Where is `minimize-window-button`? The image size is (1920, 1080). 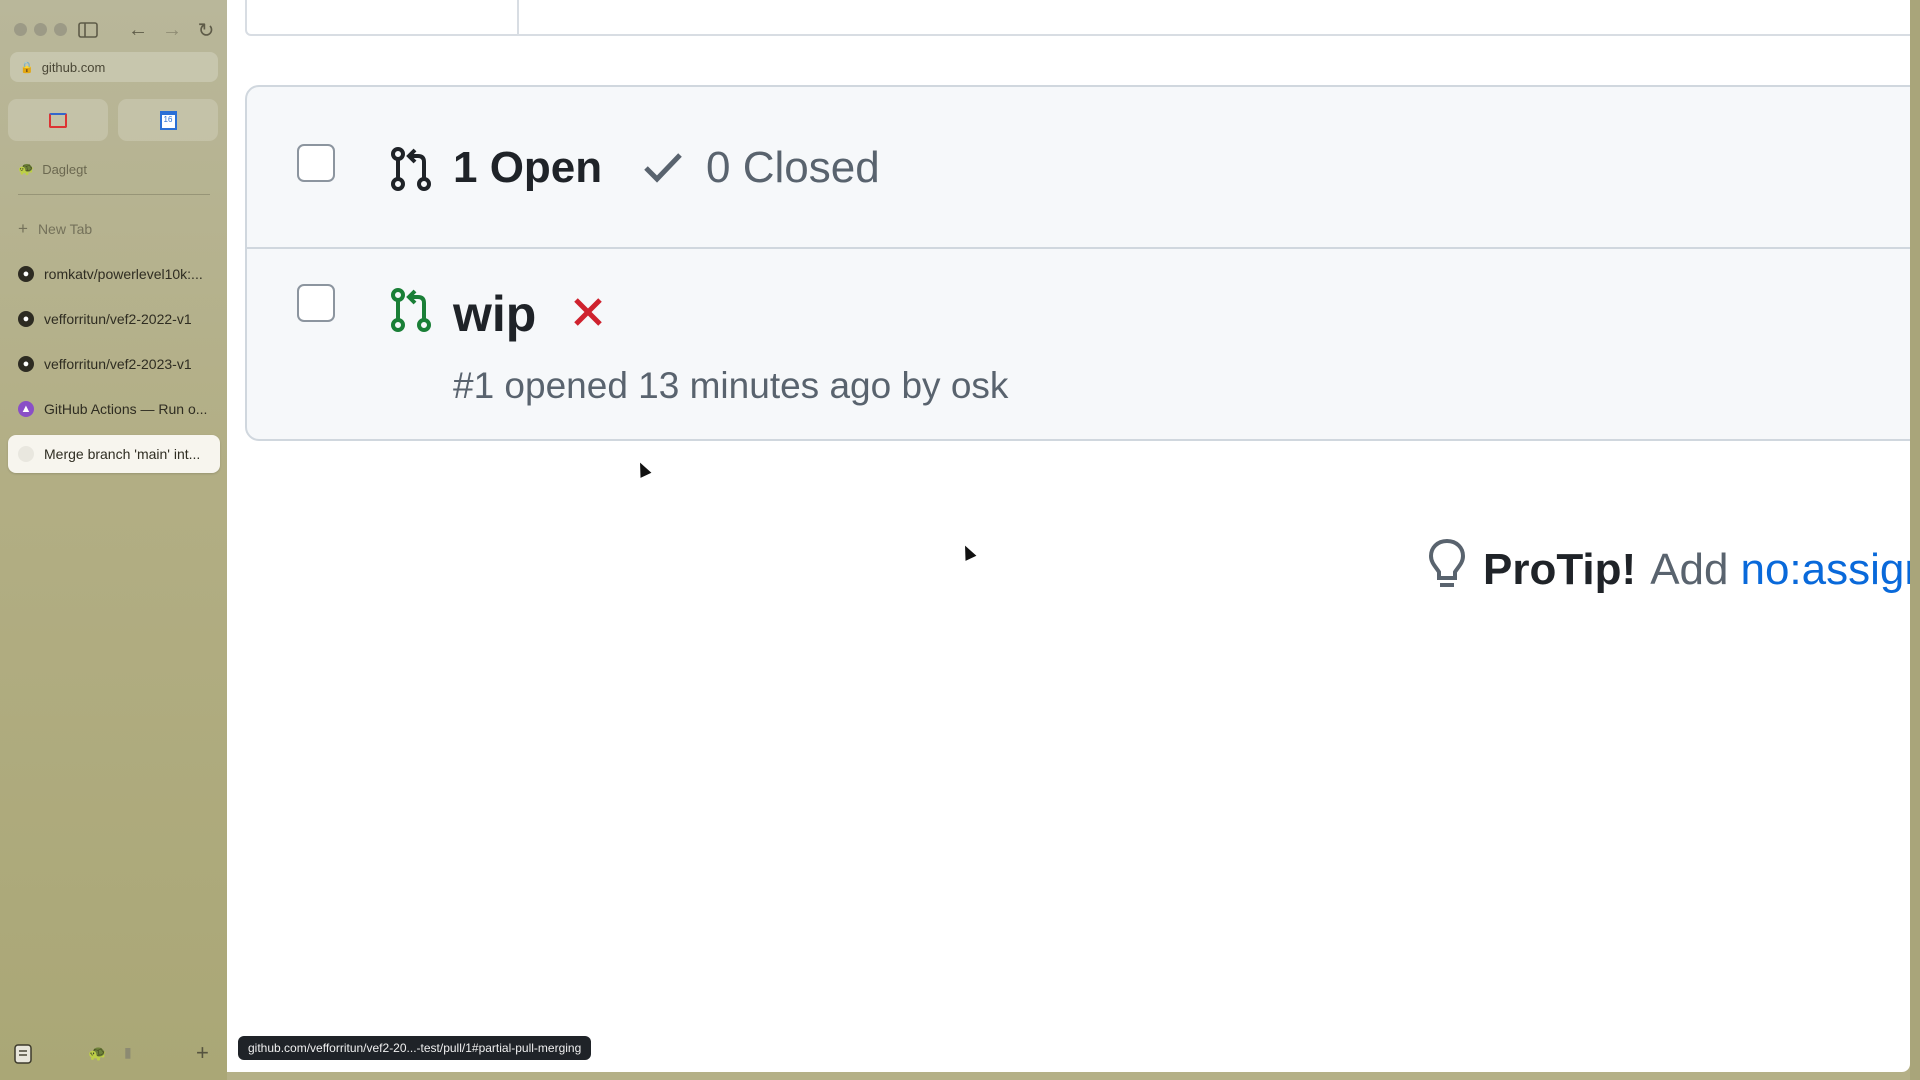
minimize-window-button is located at coordinates (40, 29).